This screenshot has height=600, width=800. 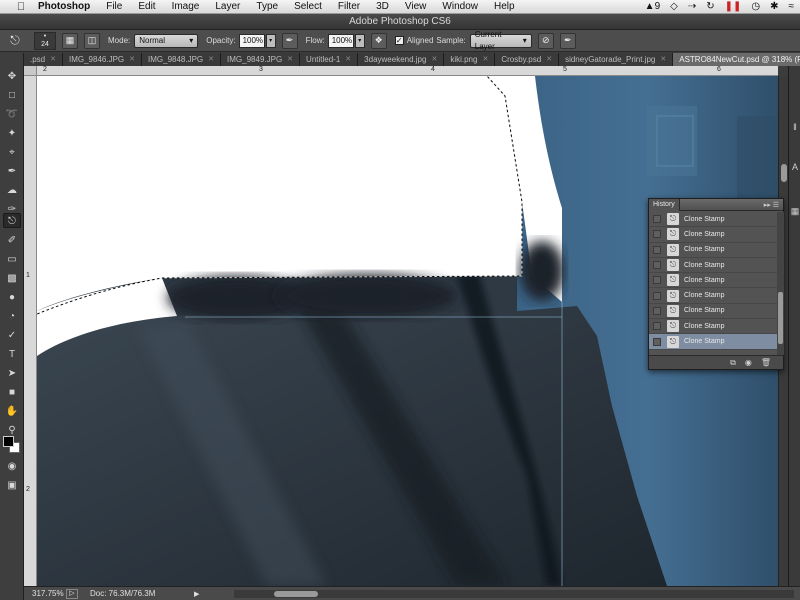 What do you see at coordinates (795, 128) in the screenshot?
I see `panel-collapse-icon: ‖` at bounding box center [795, 128].